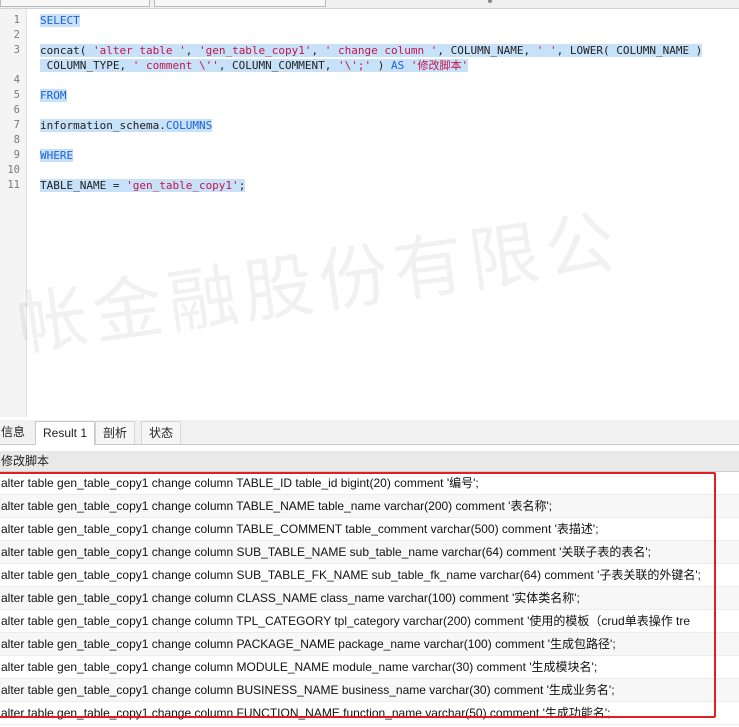  Describe the element at coordinates (487, 50) in the screenshot. I see `sql-token: , COLUMN_NAME,` at that location.